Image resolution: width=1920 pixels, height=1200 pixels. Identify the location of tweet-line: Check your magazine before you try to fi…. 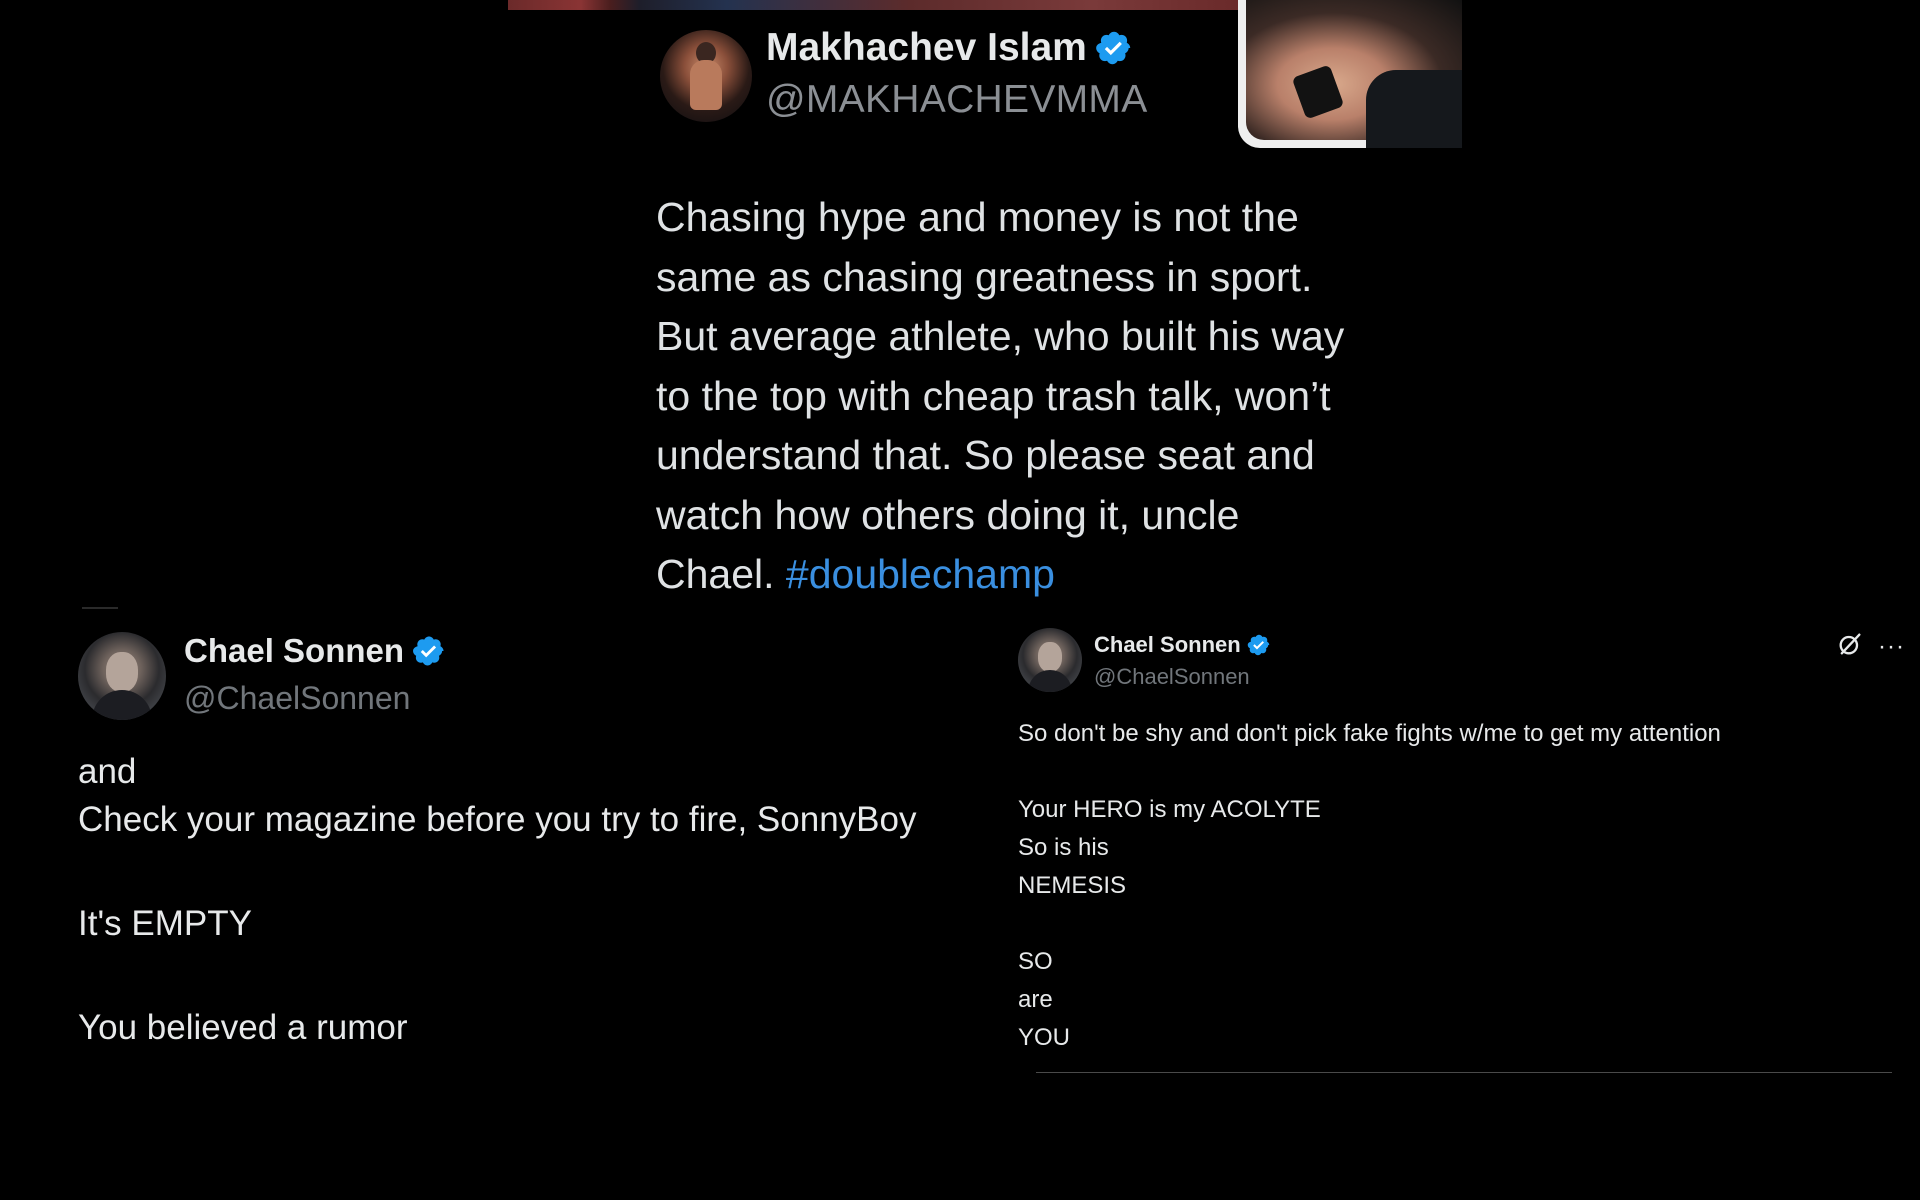
(497, 819).